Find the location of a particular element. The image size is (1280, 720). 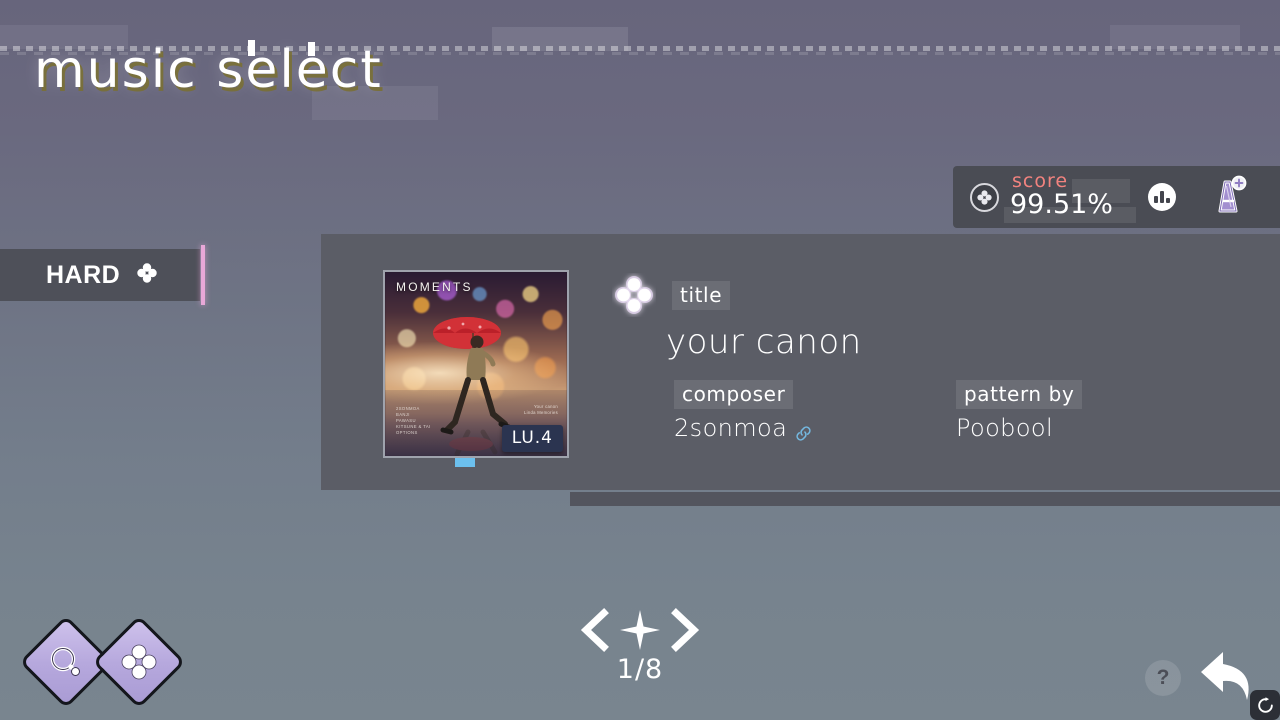

composer-value: 2sonmoa is located at coordinates (731, 428).